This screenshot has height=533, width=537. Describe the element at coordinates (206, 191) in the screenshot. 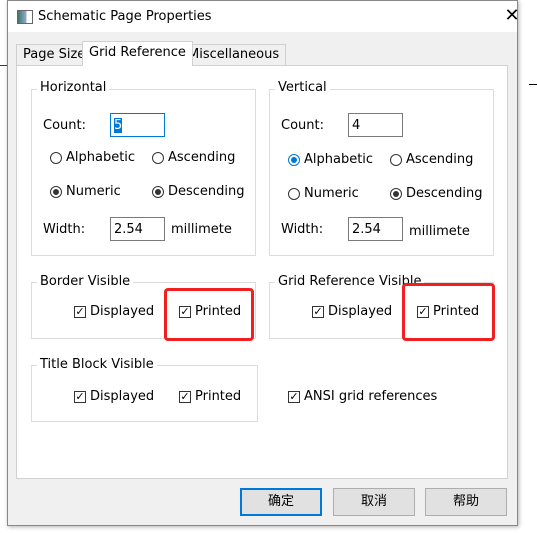

I see `h-descending-label: Descending` at that location.